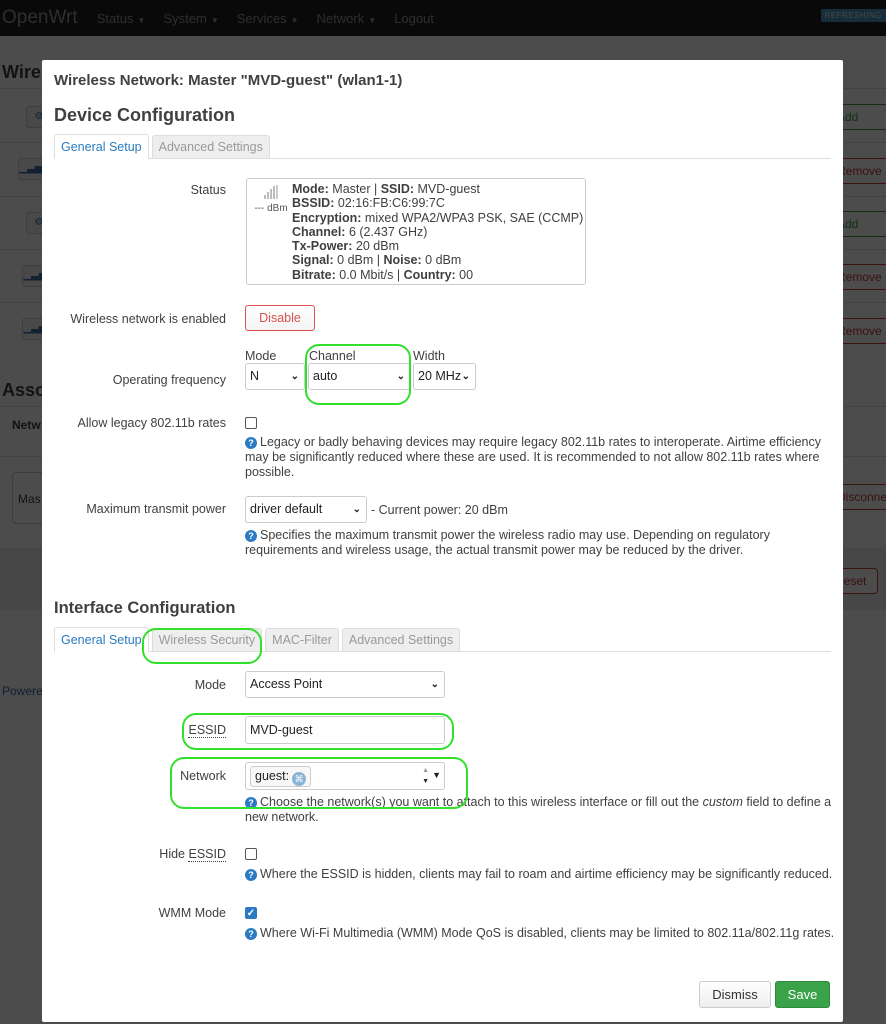  What do you see at coordinates (358, 260) in the screenshot?
I see `status-value: 0 dBm |` at bounding box center [358, 260].